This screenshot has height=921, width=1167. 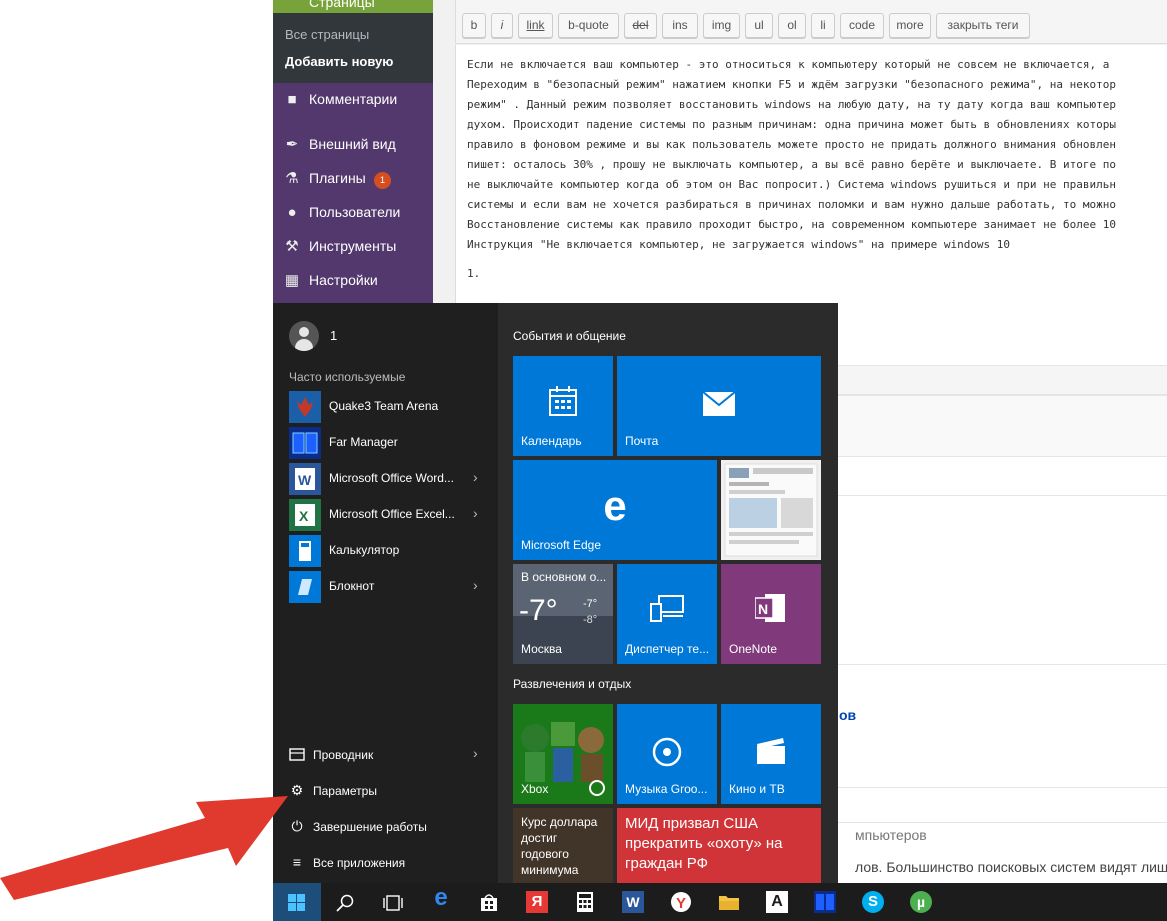 I want to click on submenu-all-pages: Все страницы, so click(x=327, y=34).